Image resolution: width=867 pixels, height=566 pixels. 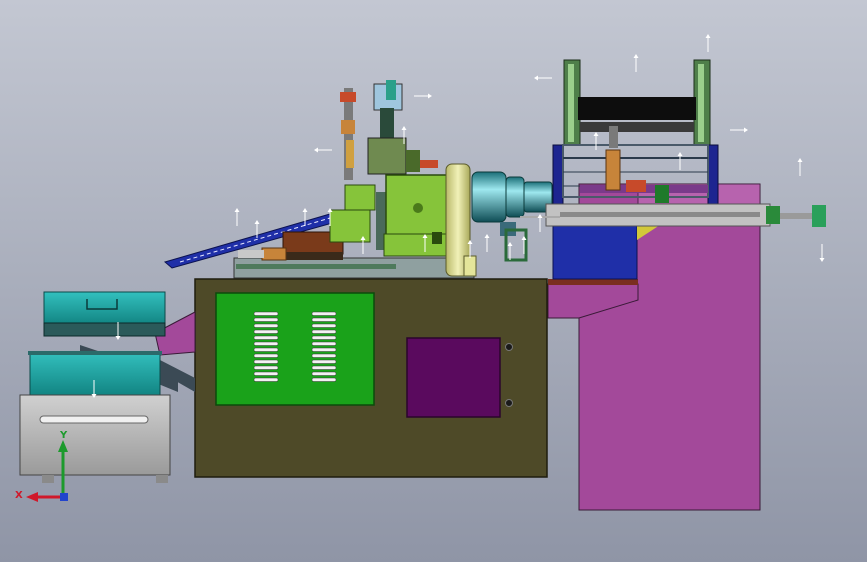 What do you see at coordinates (418, 215) in the screenshot?
I see `main-spindle-head` at bounding box center [418, 215].